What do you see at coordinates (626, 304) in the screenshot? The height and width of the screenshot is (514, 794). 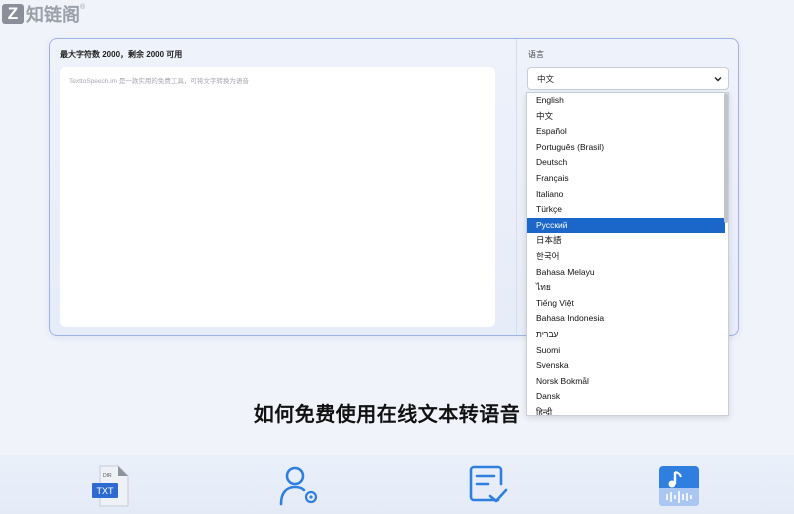 I see `language-option: Tiếng Việt` at bounding box center [626, 304].